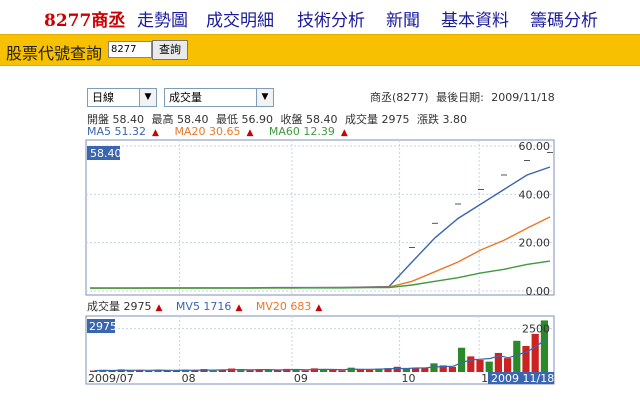 Image resolution: width=640 pixels, height=405 pixels. Describe the element at coordinates (119, 306) in the screenshot. I see `volume-value: 成交量 2975` at that location.